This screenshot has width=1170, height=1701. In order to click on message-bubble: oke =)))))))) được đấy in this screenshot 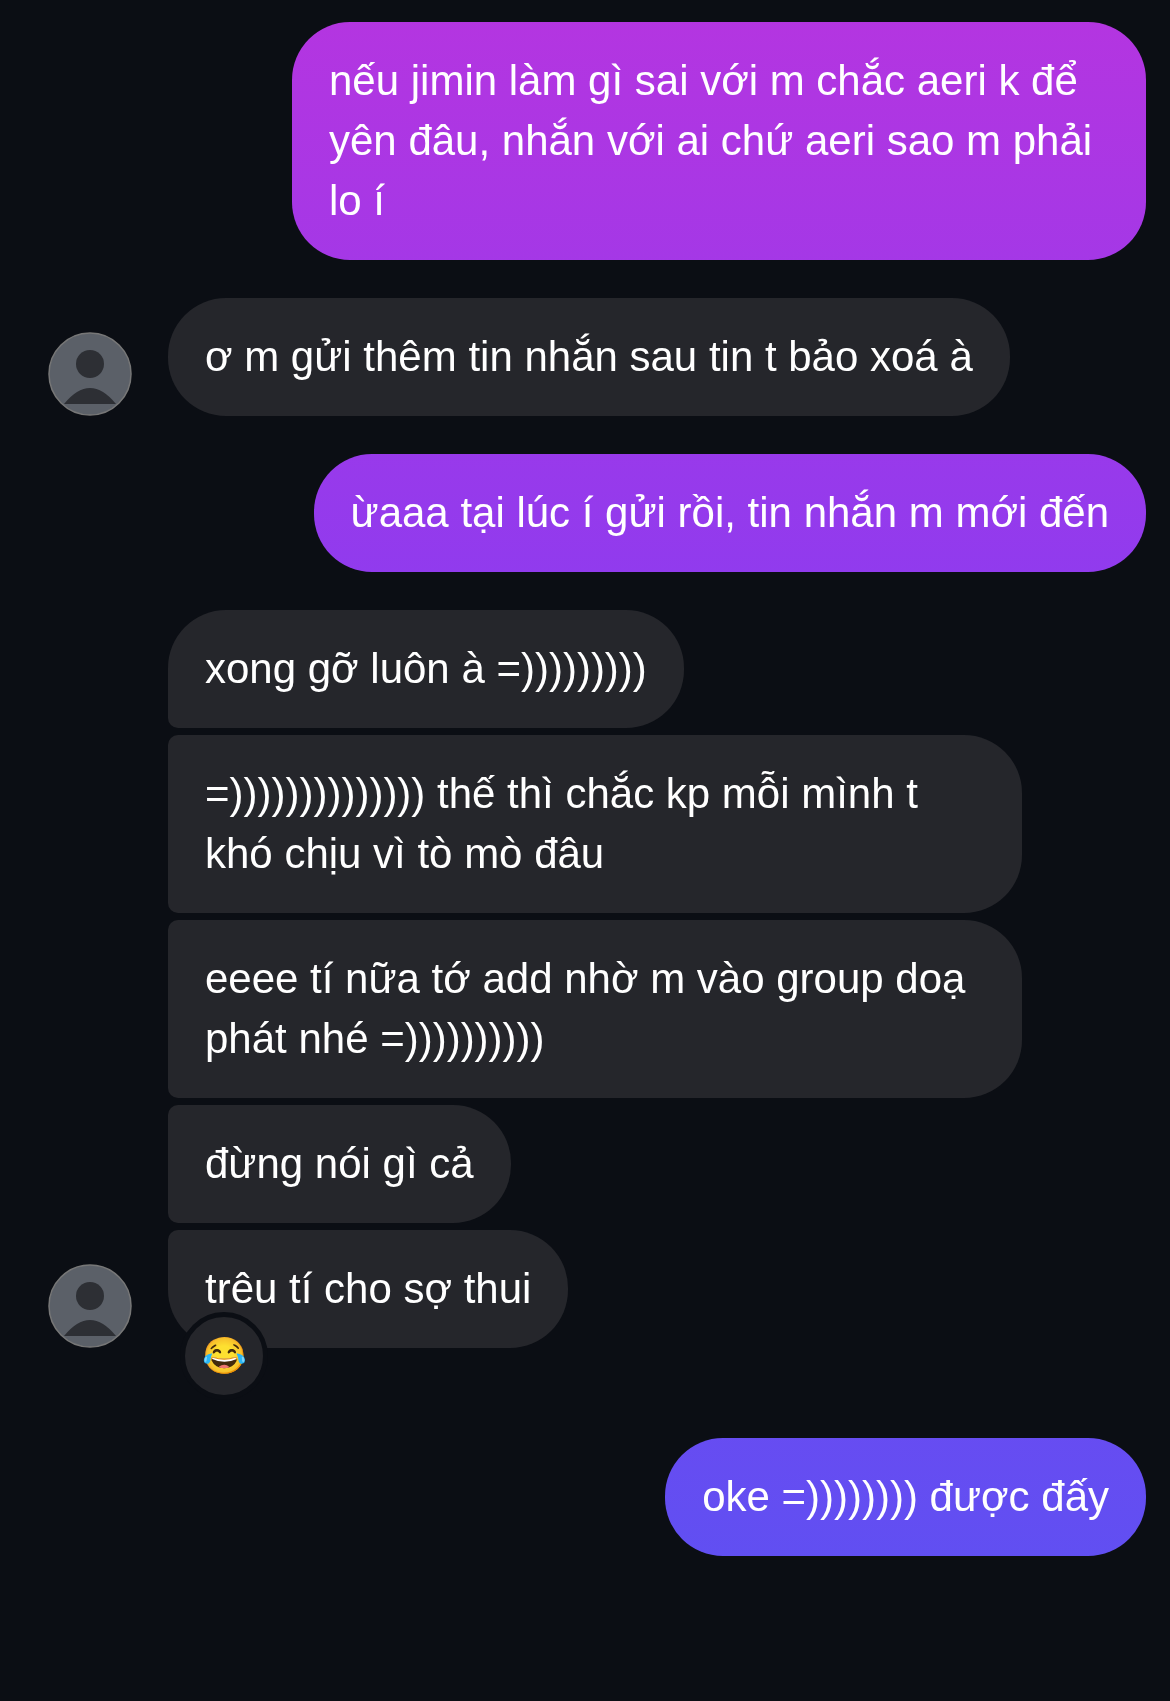, I will do `click(905, 1497)`.